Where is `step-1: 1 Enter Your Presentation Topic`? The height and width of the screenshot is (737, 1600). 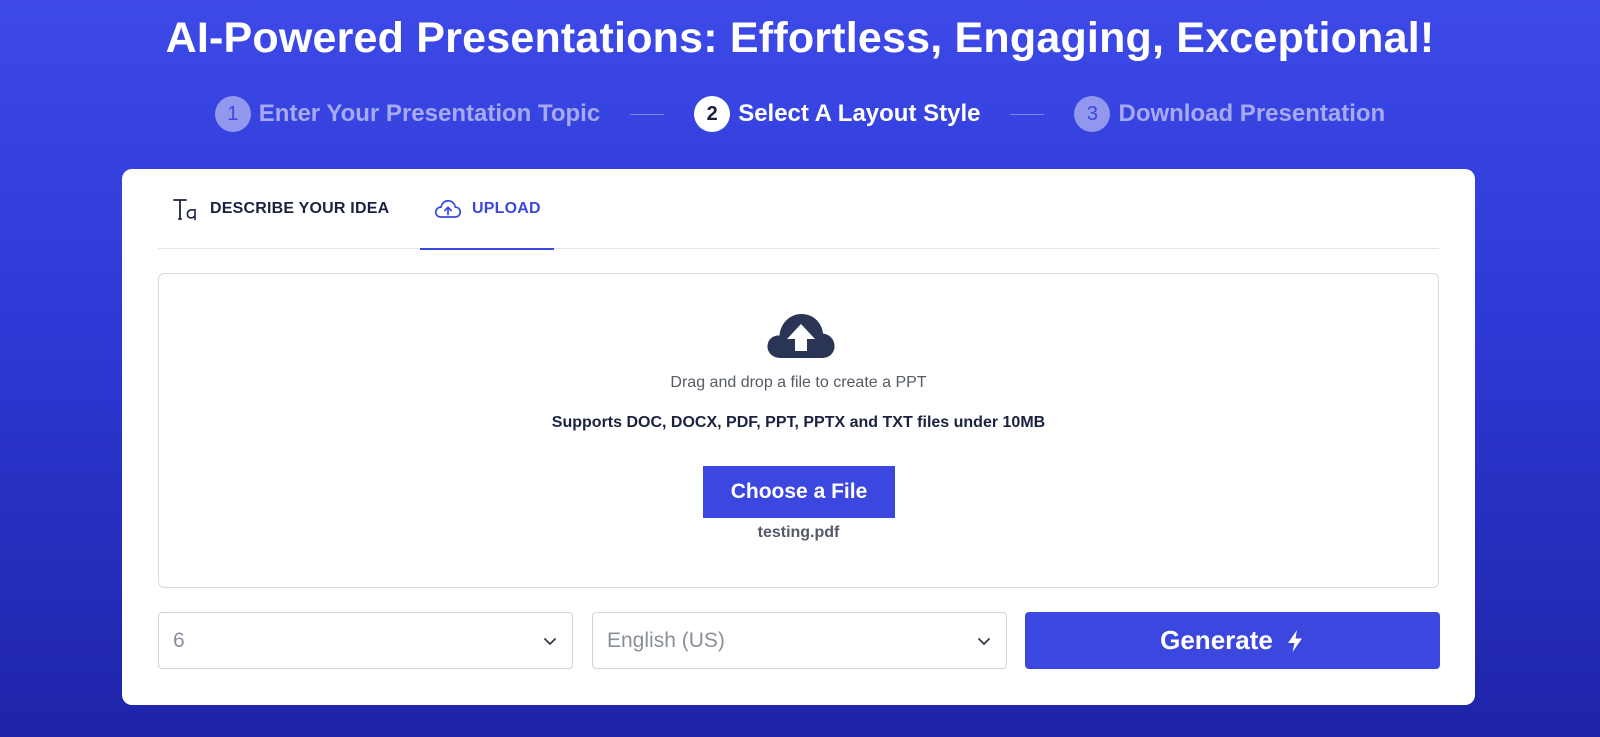
step-1: 1 Enter Your Presentation Topic is located at coordinates (407, 114).